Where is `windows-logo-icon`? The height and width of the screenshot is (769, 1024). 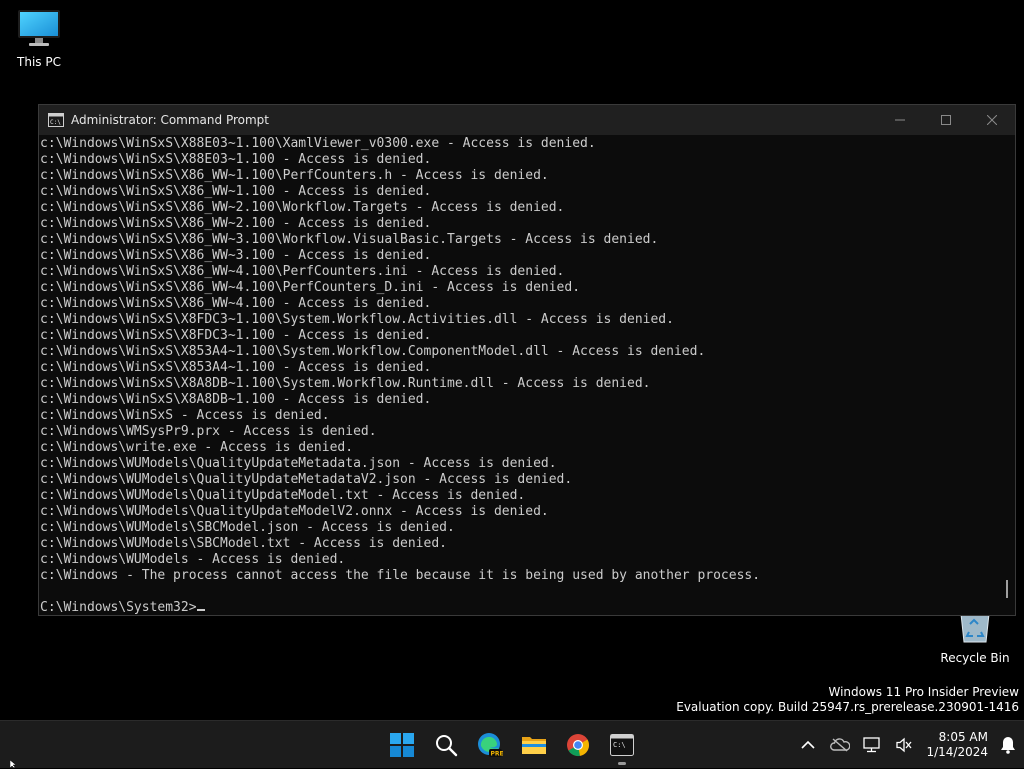 windows-logo-icon is located at coordinates (402, 745).